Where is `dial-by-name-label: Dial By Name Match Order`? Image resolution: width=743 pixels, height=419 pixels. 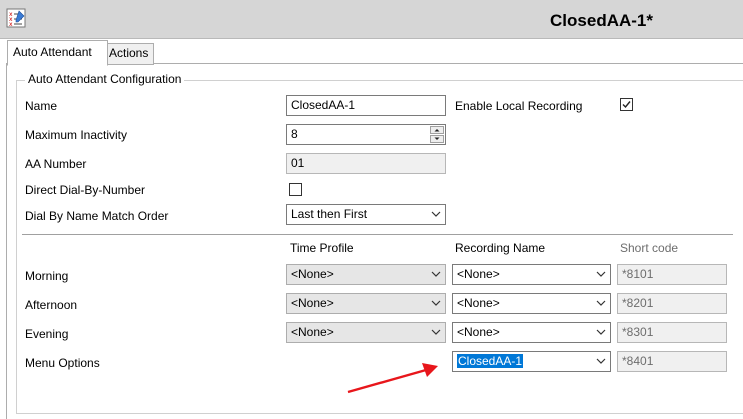
dial-by-name-label: Dial By Name Match Order is located at coordinates (97, 216).